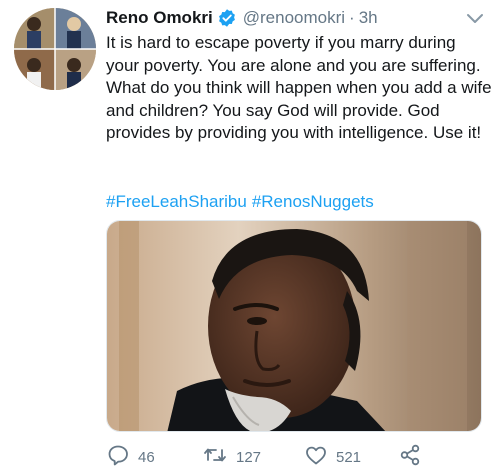 The image size is (500, 476). What do you see at coordinates (316, 457) in the screenshot?
I see `heart-icon` at bounding box center [316, 457].